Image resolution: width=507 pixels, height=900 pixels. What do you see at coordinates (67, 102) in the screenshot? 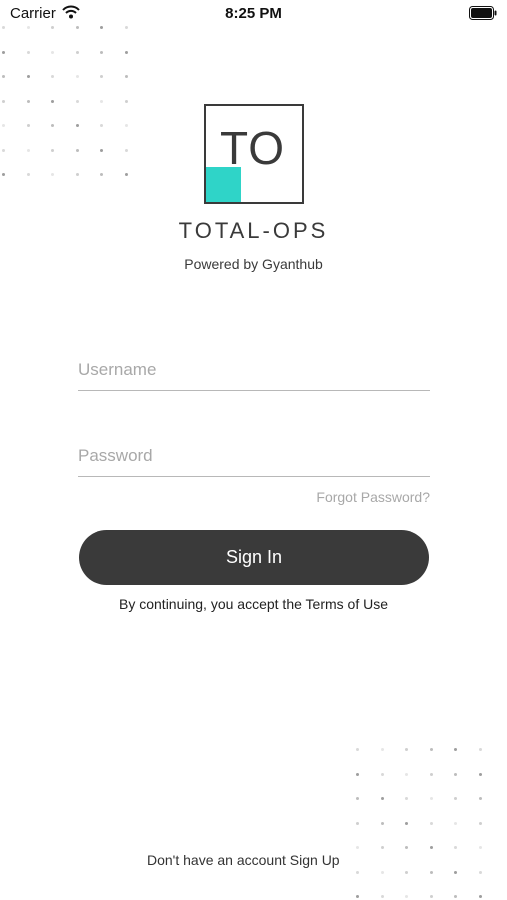
I see `decorative-dot-grid-top` at bounding box center [67, 102].